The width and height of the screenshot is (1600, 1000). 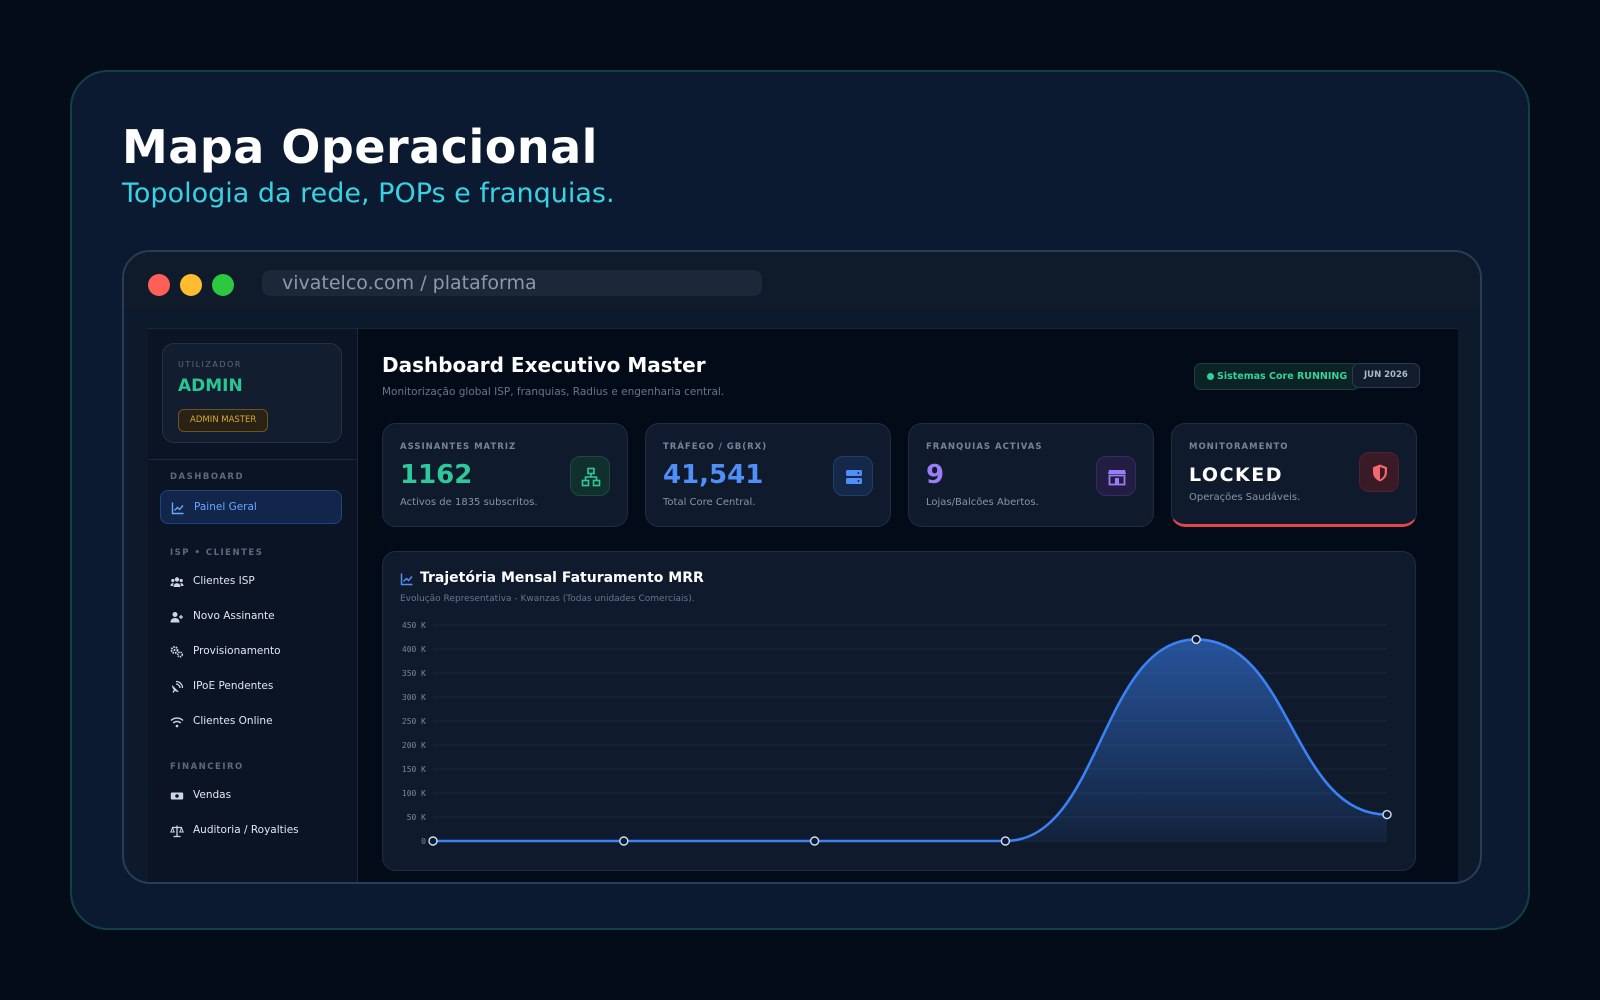 I want to click on address-bar: vivatelco.com / plataforma, so click(x=512, y=283).